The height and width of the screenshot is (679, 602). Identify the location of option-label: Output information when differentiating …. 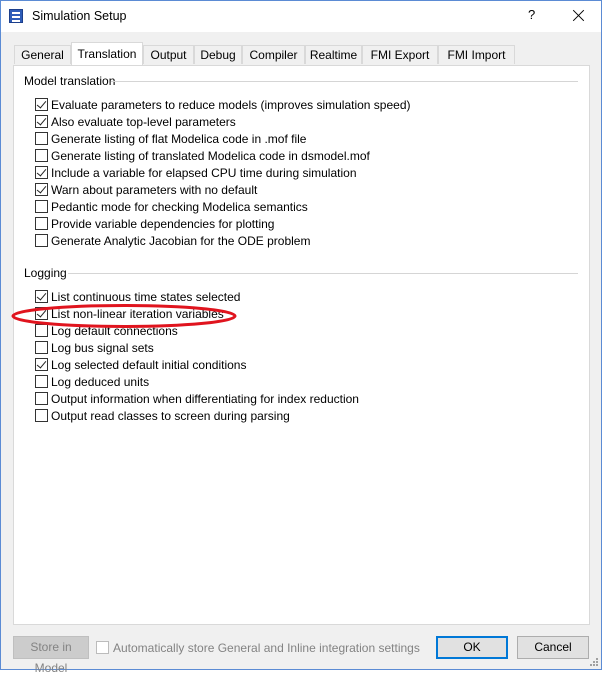
(205, 399).